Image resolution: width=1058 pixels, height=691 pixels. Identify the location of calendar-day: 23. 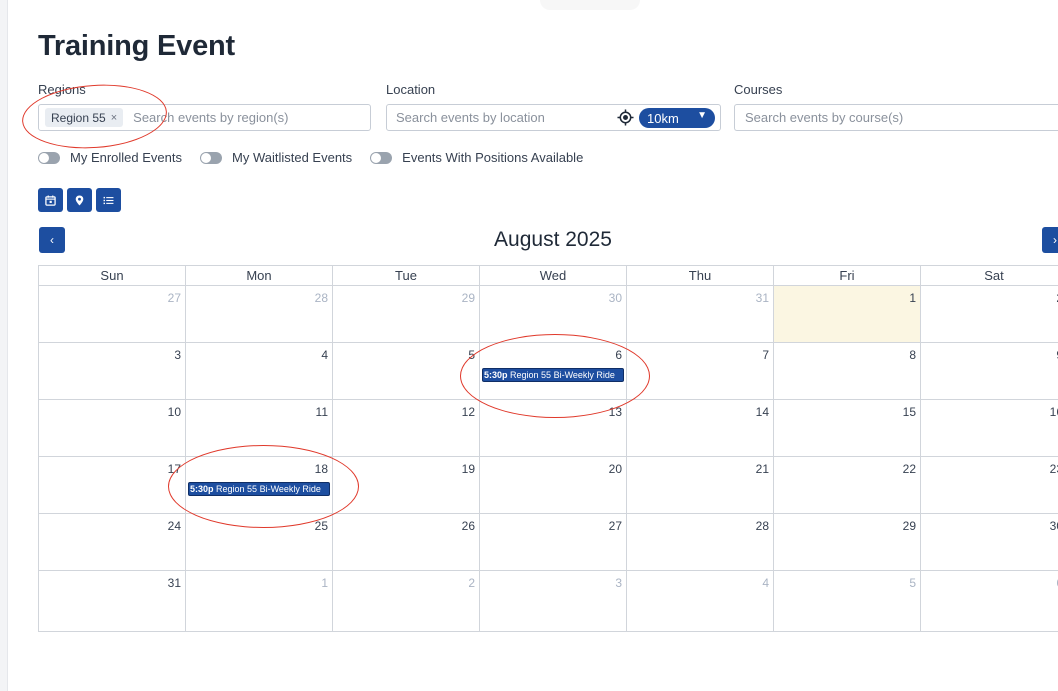
(989, 485).